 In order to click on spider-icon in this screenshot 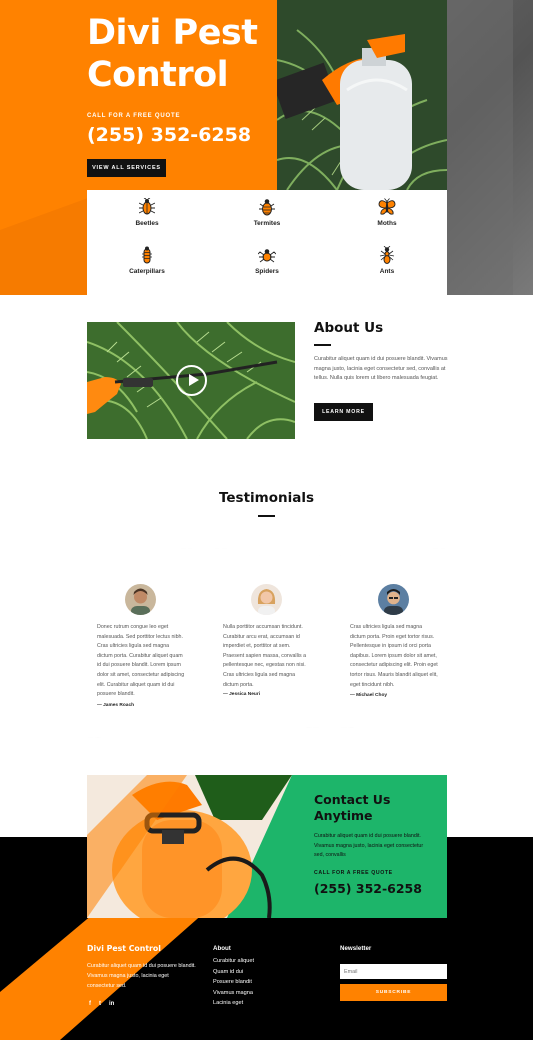, I will do `click(267, 256)`.